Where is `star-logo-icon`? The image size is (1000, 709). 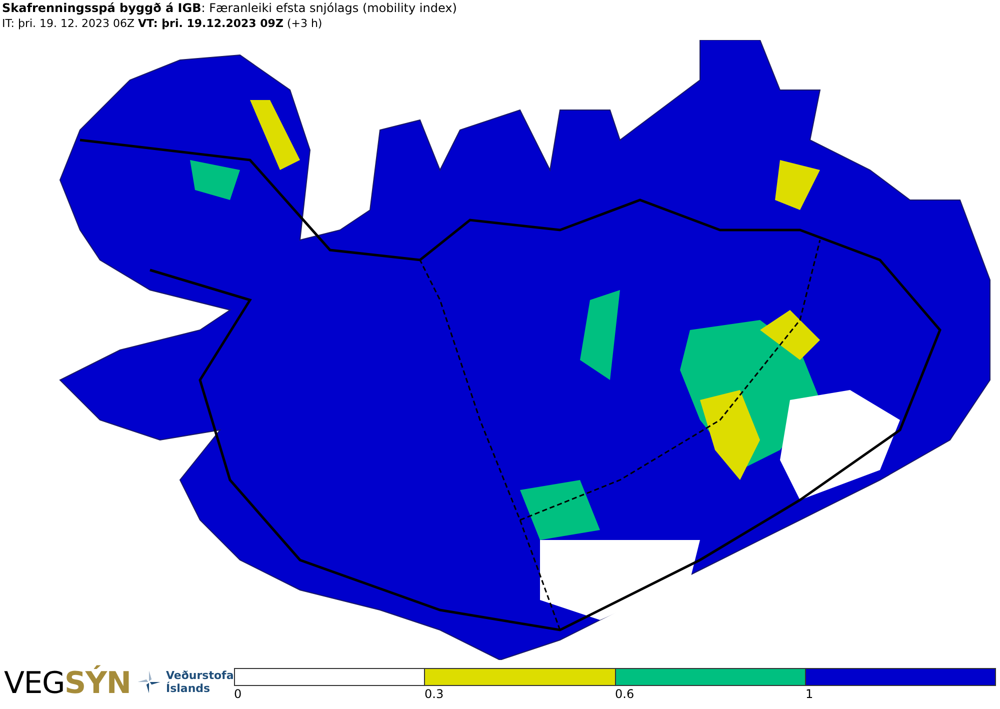 star-logo-icon is located at coordinates (149, 682).